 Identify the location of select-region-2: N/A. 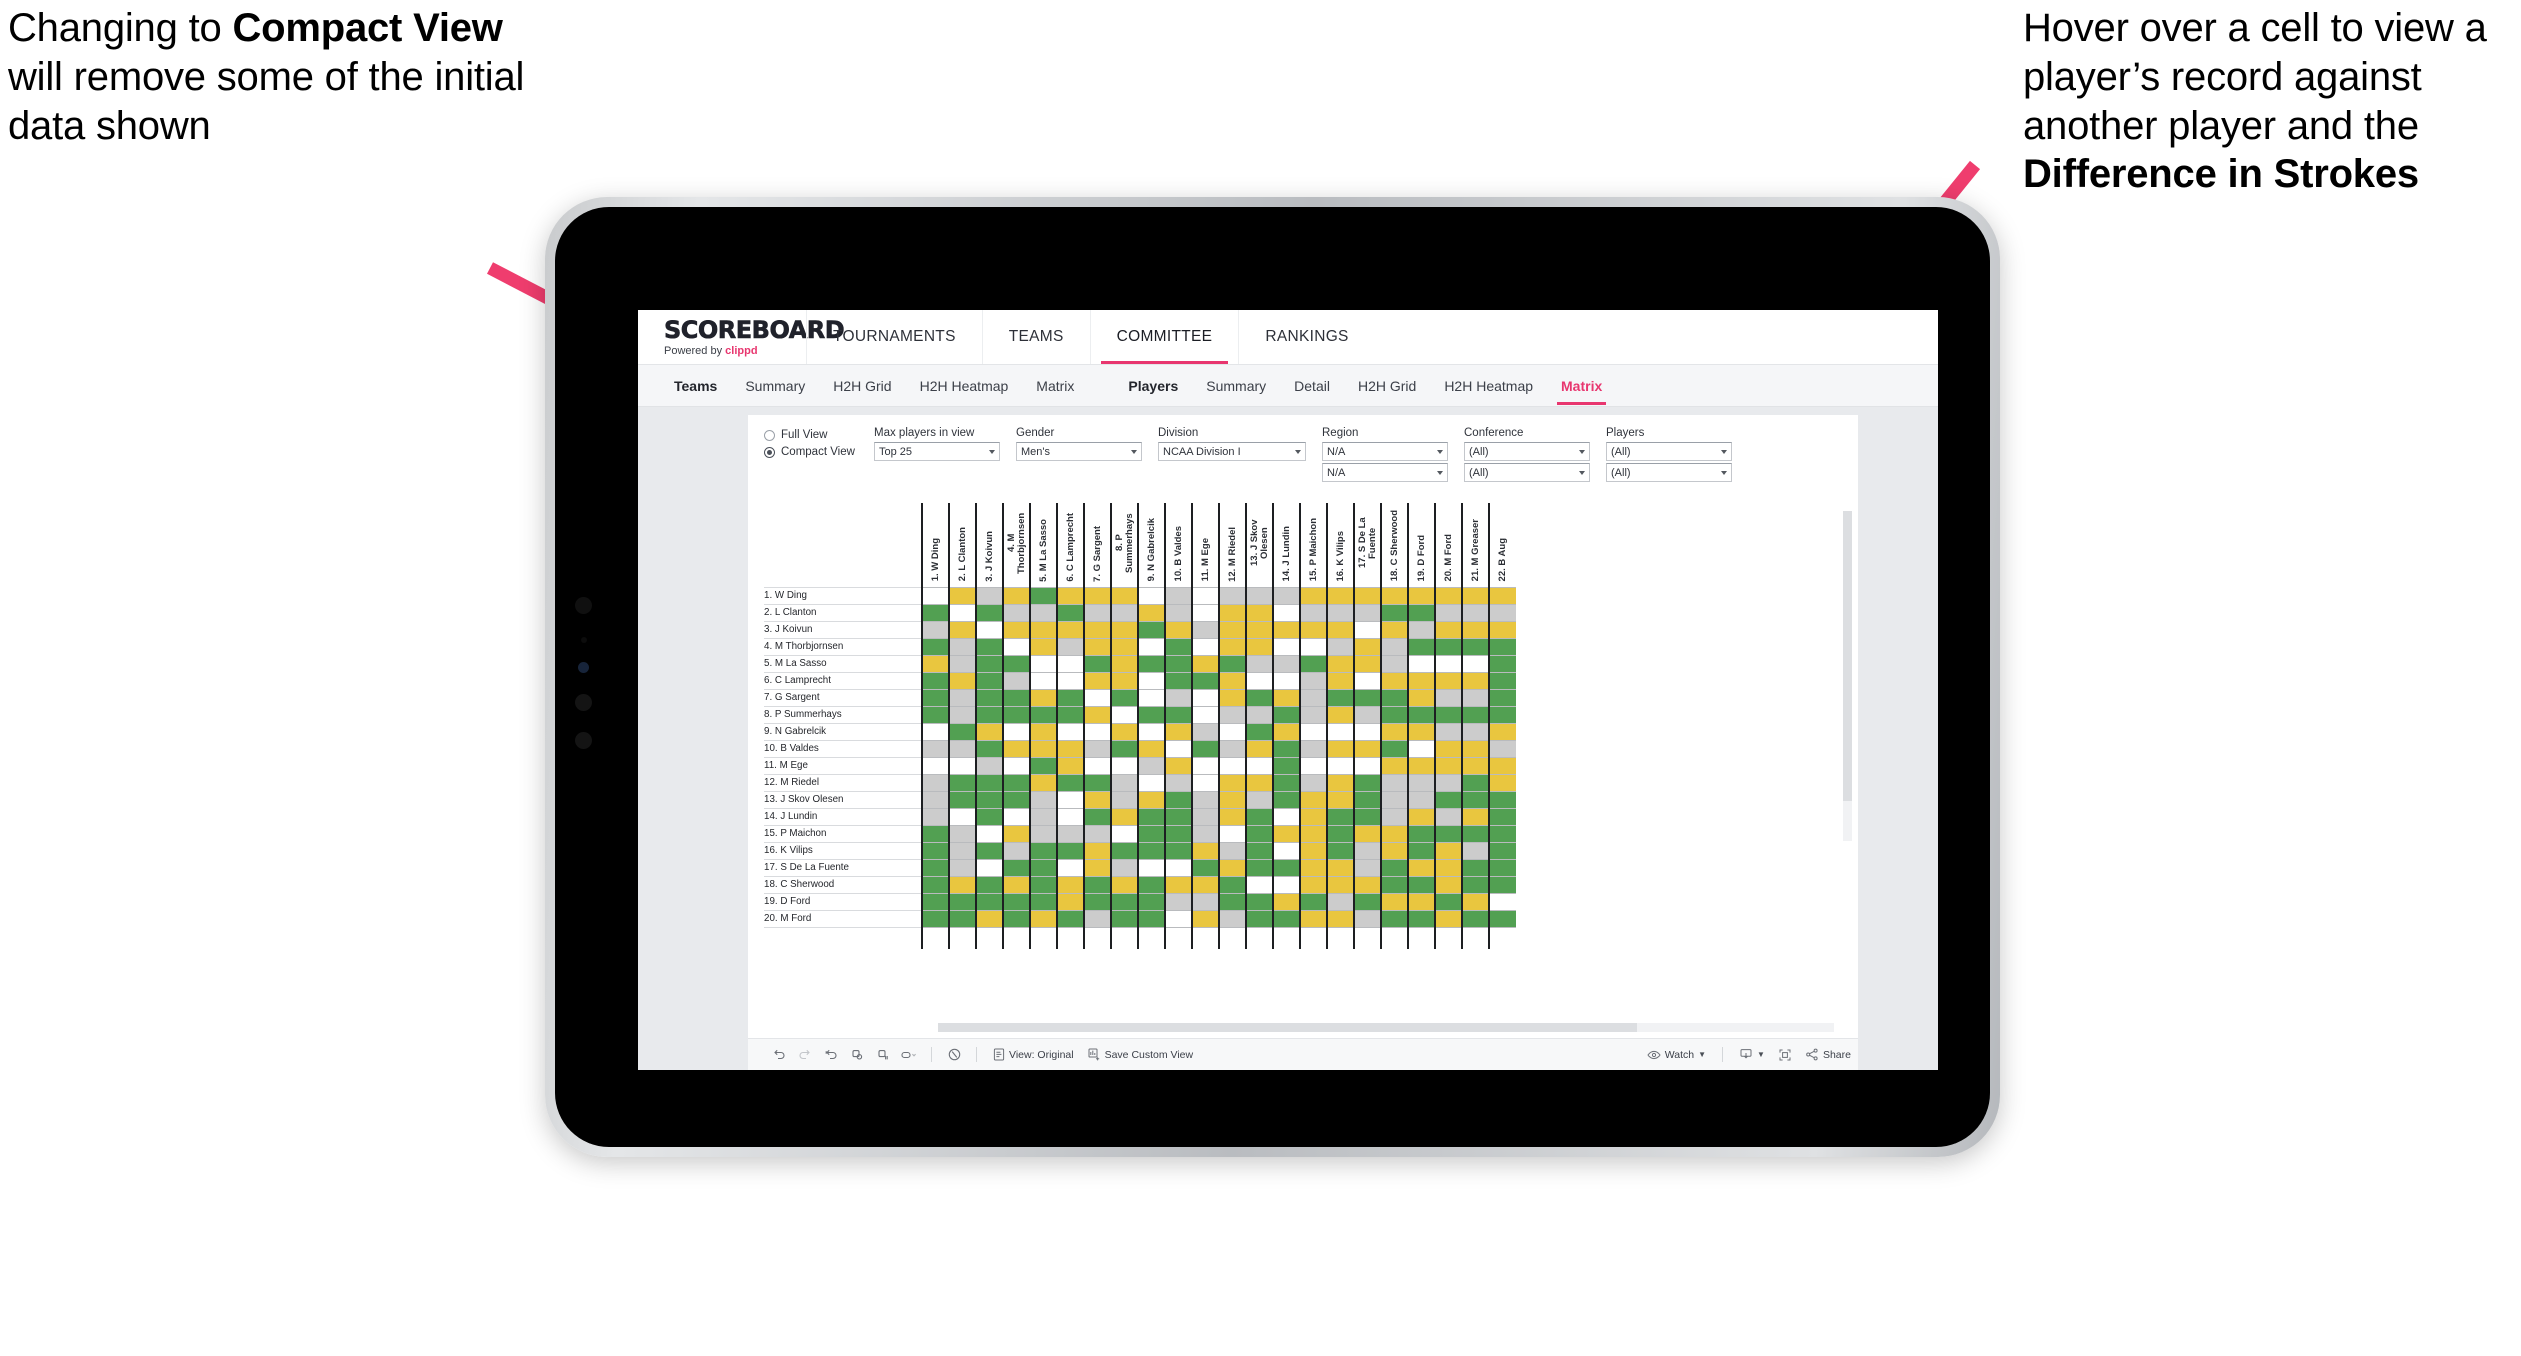
(1385, 472).